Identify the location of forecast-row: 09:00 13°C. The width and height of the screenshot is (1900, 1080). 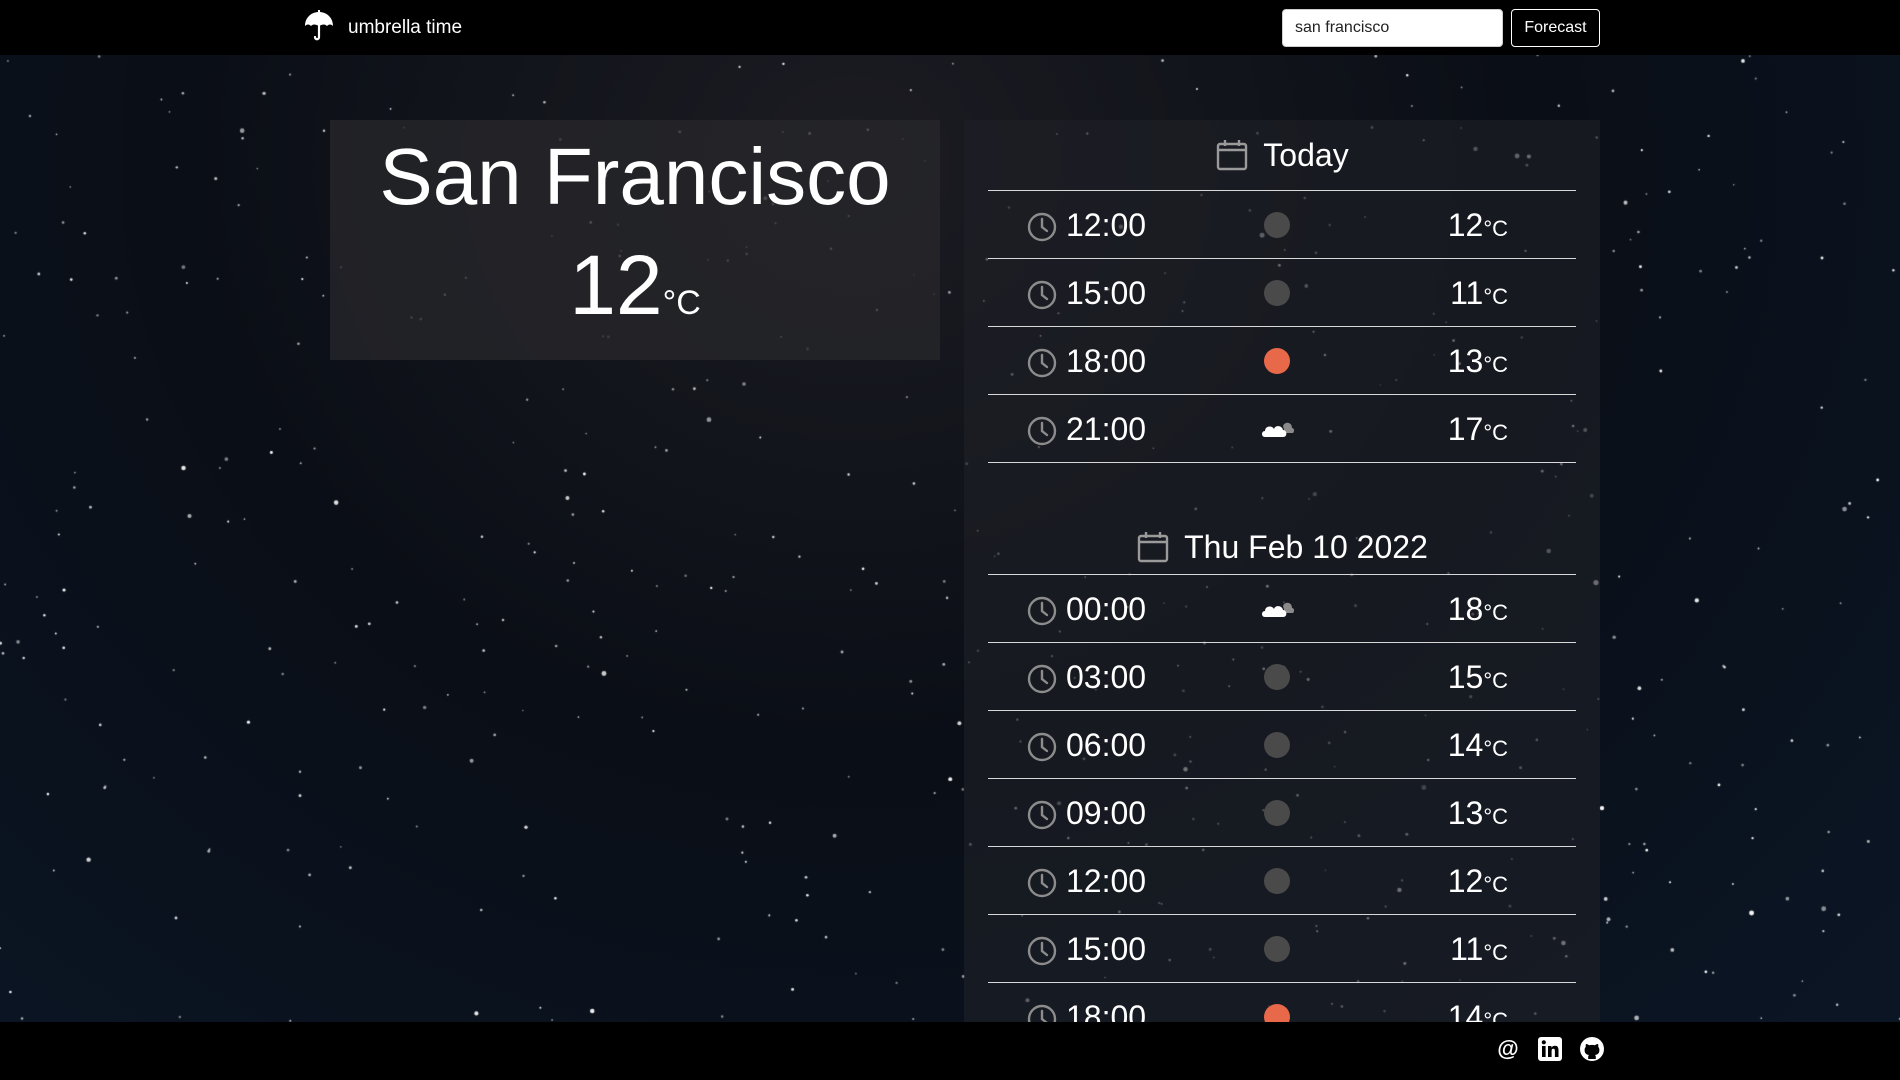
(1282, 813).